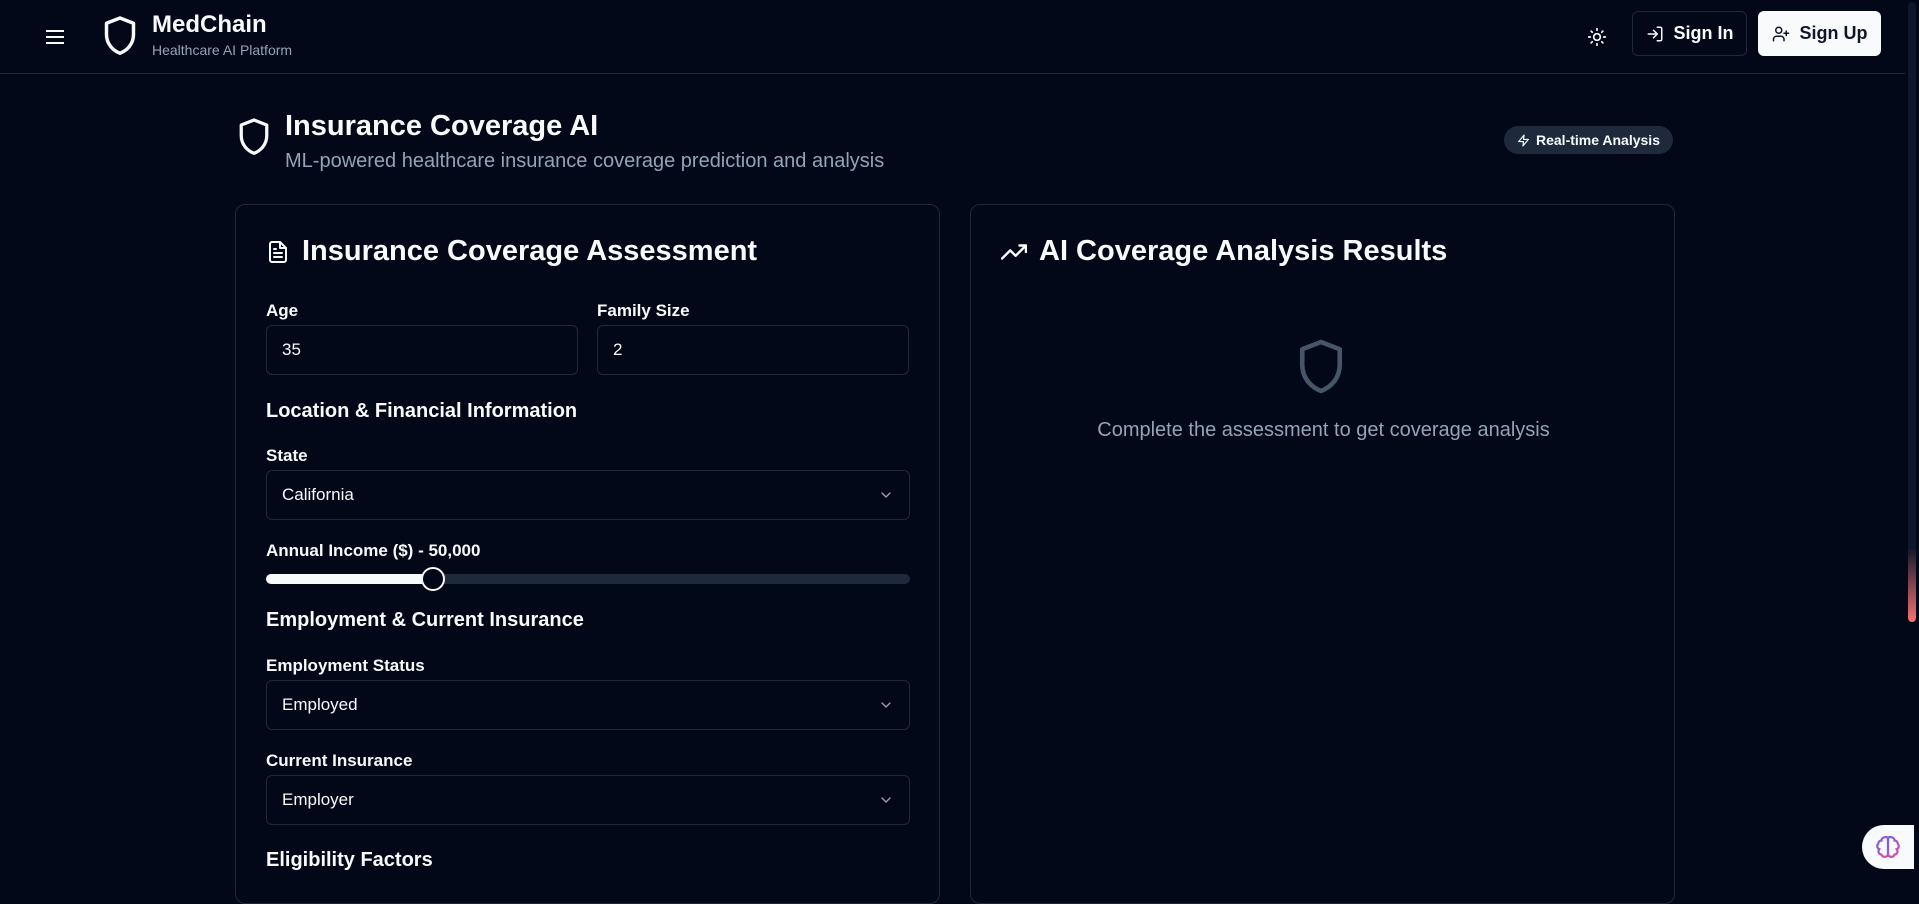  Describe the element at coordinates (422, 350) in the screenshot. I see `age-input: 35` at that location.